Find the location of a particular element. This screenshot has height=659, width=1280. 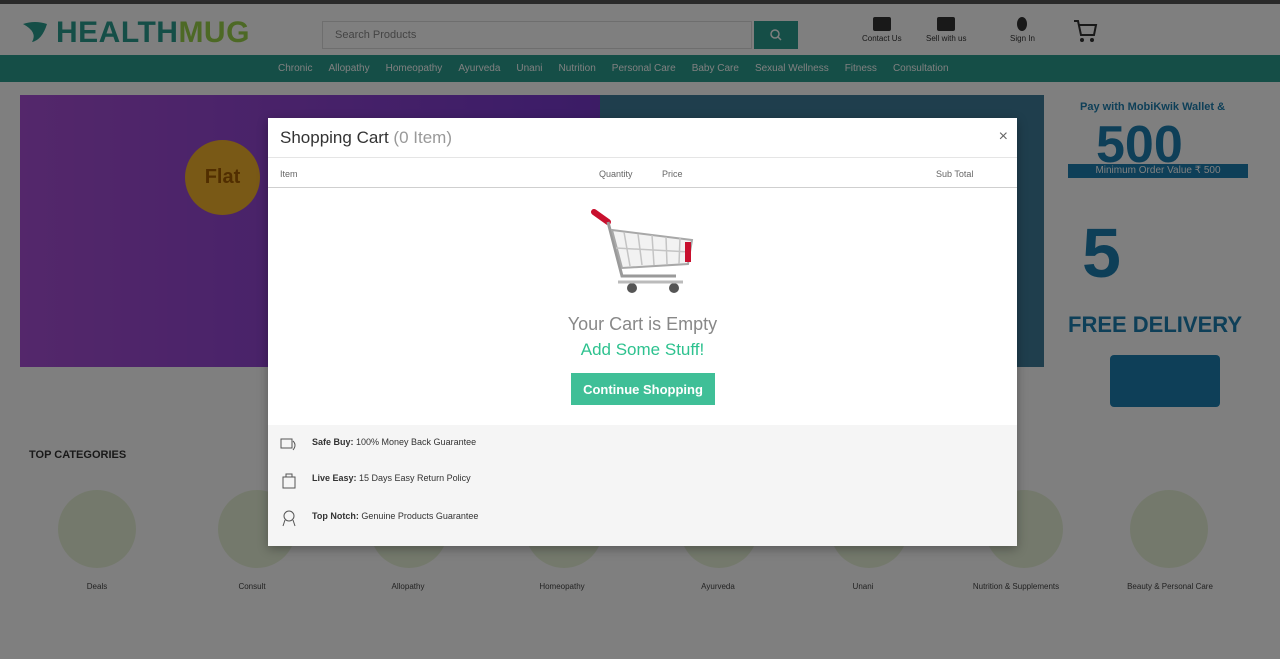

return-policy-icon is located at coordinates (289, 481).